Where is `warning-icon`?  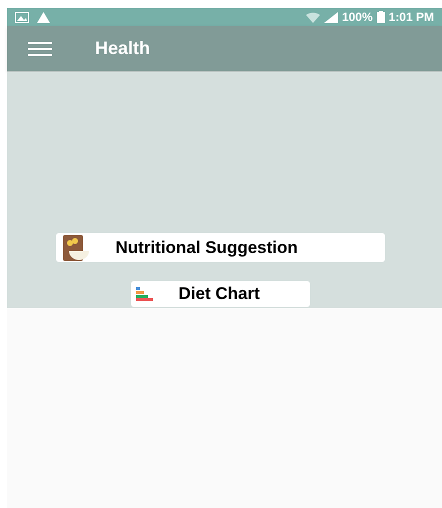 warning-icon is located at coordinates (43, 17).